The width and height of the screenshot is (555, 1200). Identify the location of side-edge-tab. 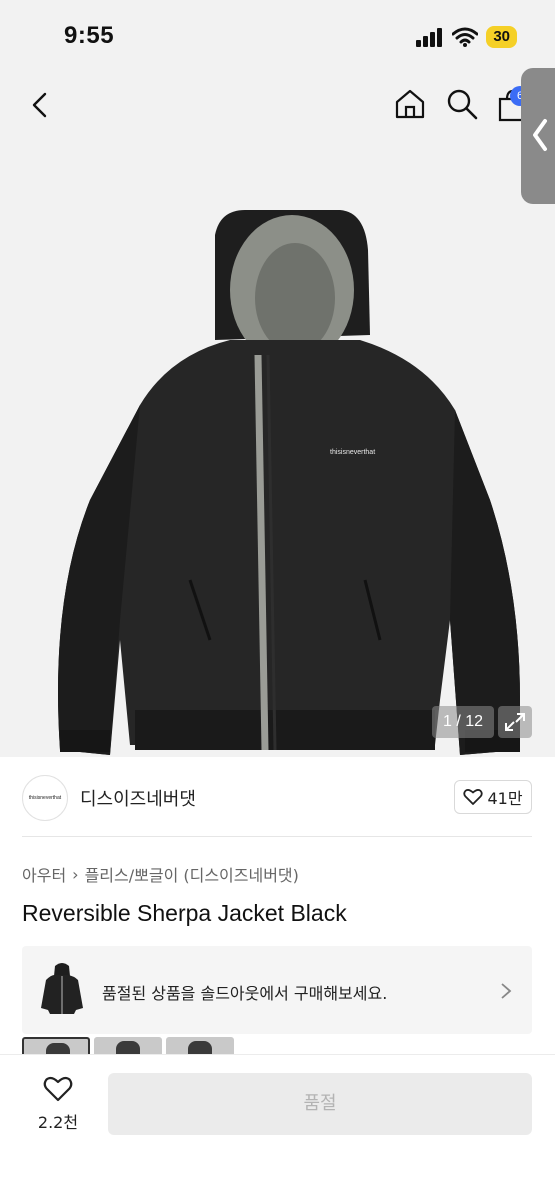
(538, 136).